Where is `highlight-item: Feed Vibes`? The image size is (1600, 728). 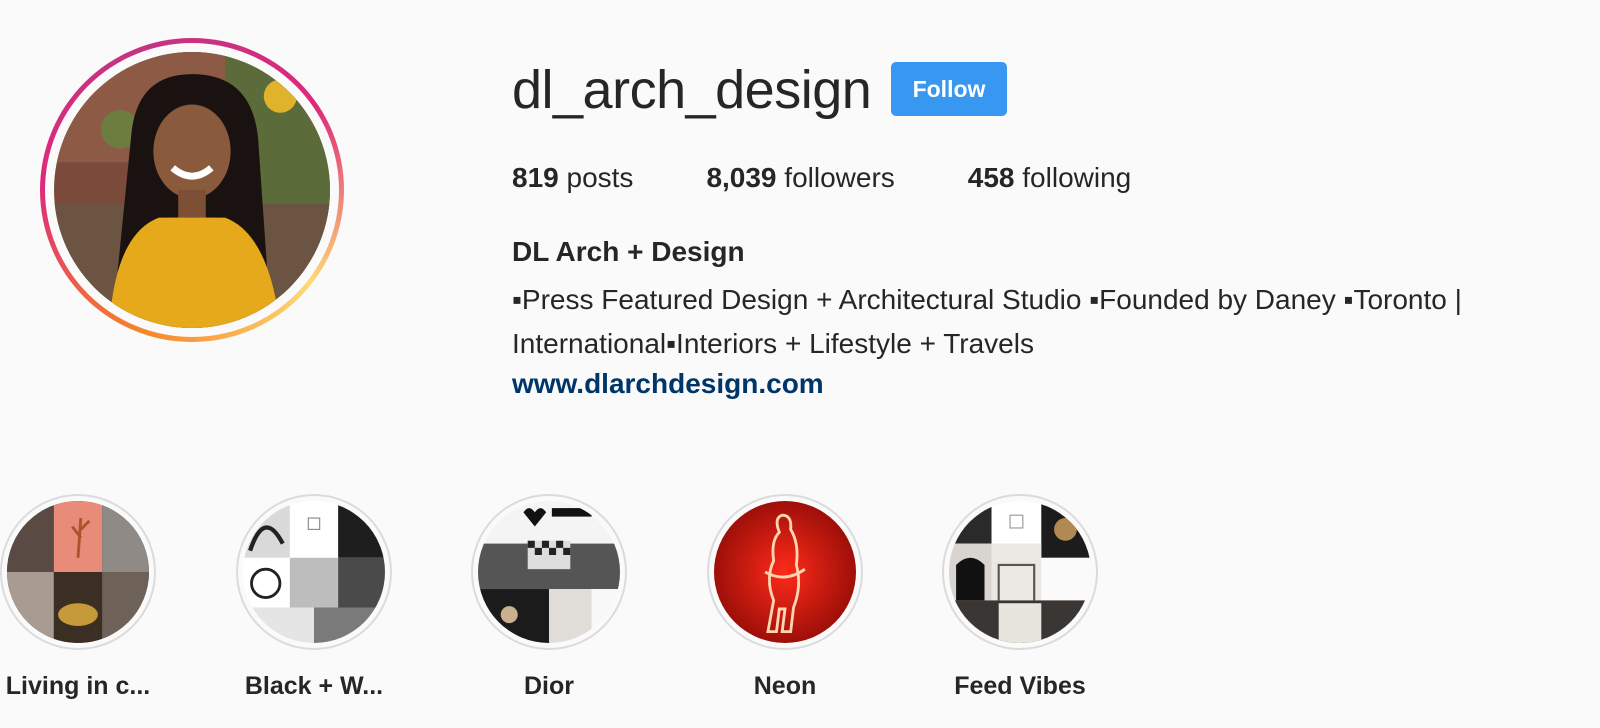
highlight-item: Feed Vibes is located at coordinates (1020, 597).